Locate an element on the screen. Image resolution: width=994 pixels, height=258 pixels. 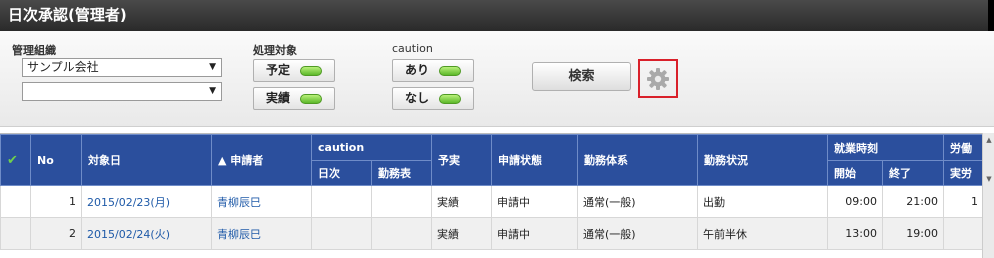
row-work-state: 出勤 is located at coordinates (762, 201).